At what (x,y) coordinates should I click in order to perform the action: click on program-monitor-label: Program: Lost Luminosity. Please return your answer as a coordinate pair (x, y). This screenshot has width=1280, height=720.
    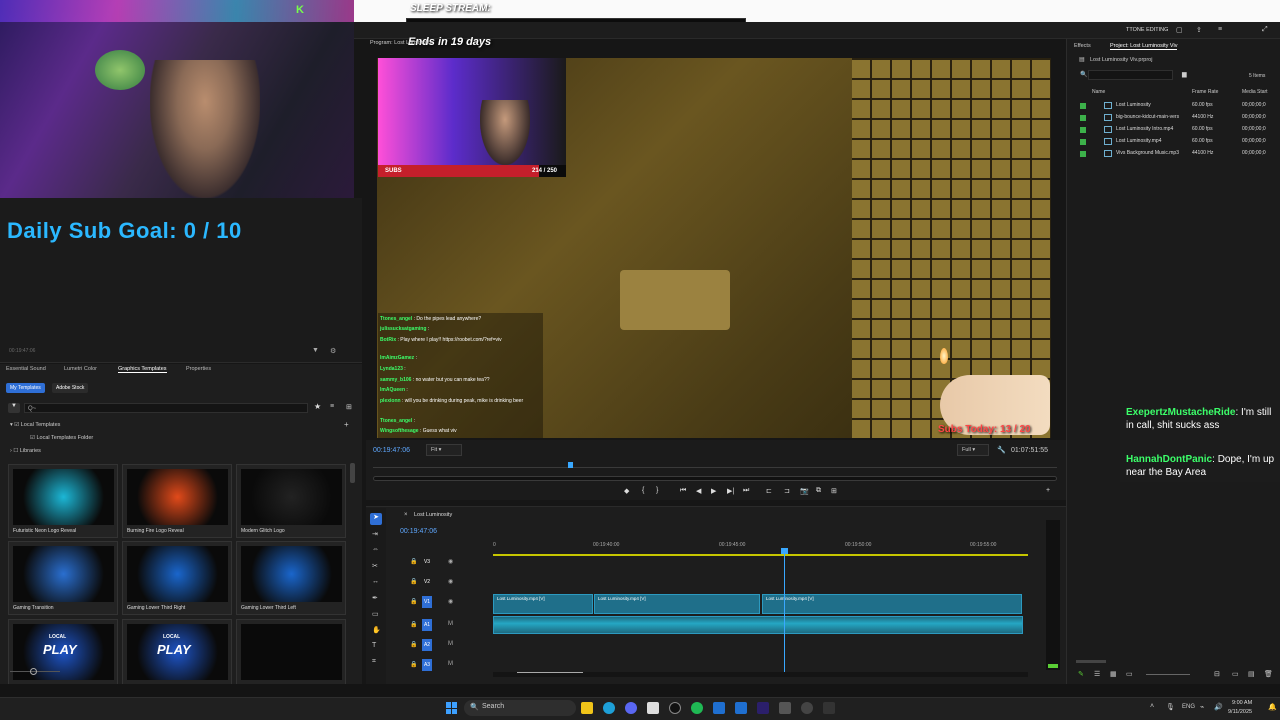
    Looking at the image, I should click on (401, 43).